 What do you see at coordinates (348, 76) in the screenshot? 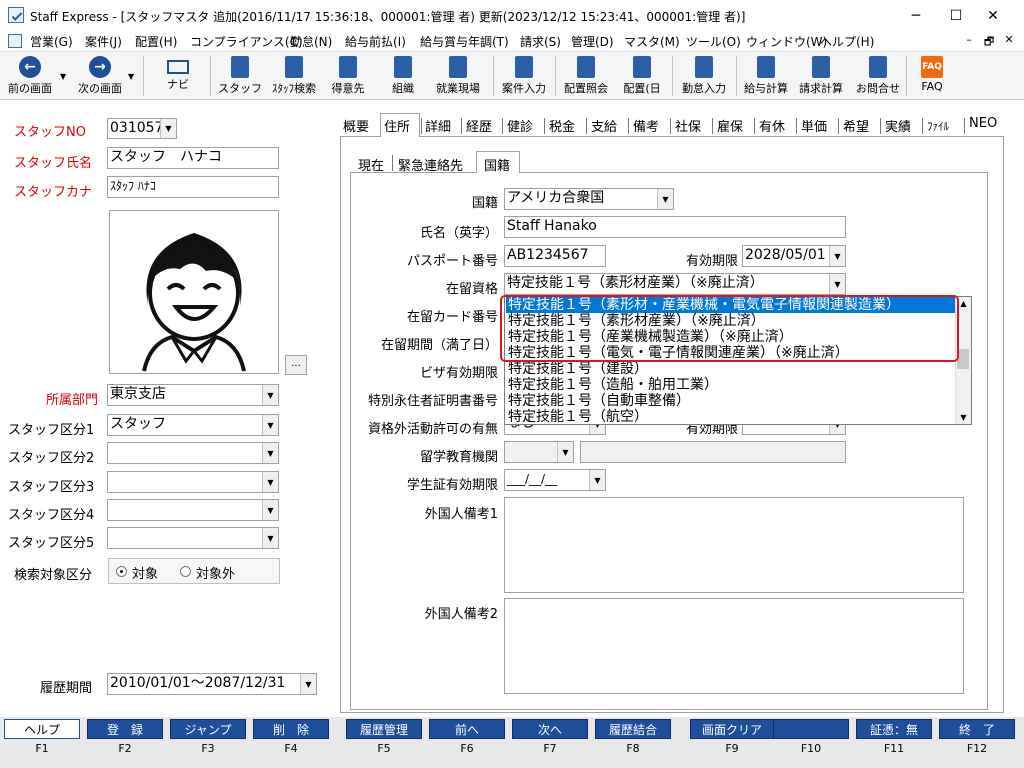
I see `customer-button: 得意先` at bounding box center [348, 76].